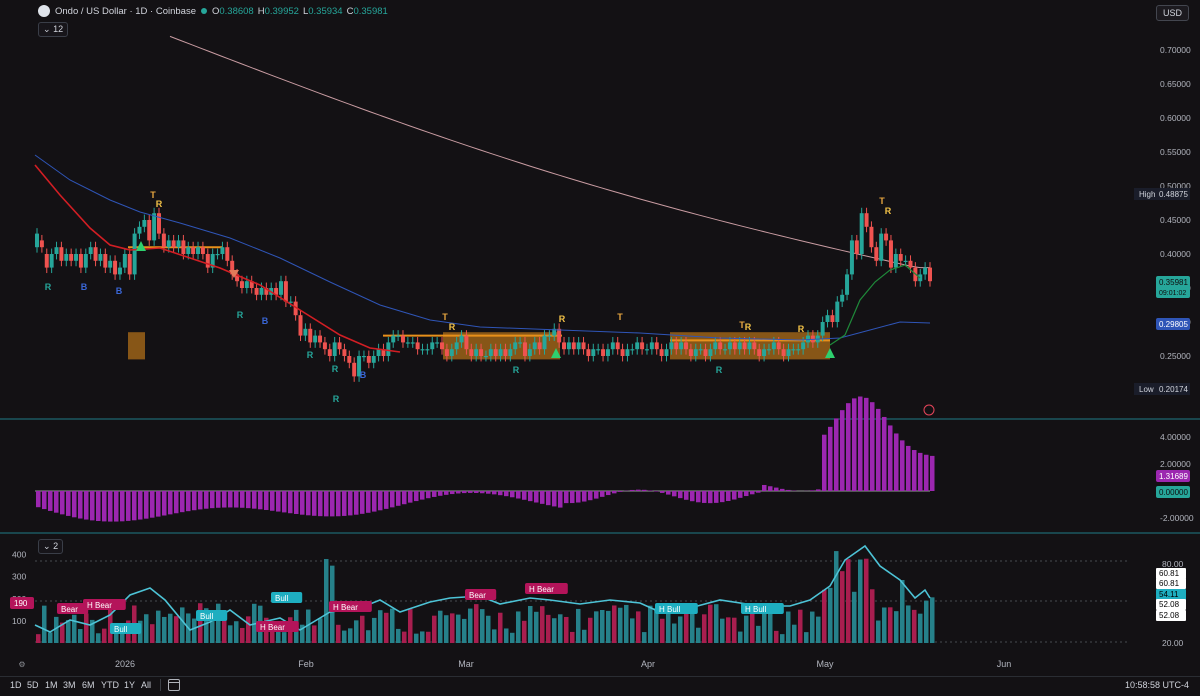 The width and height of the screenshot is (1200, 696). What do you see at coordinates (1173, 389) in the screenshot?
I see `low-value: 0.20174` at bounding box center [1173, 389].